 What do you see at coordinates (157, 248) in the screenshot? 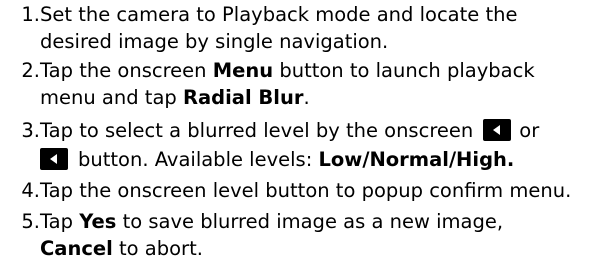
I see `text-fragment: to abort.` at bounding box center [157, 248].